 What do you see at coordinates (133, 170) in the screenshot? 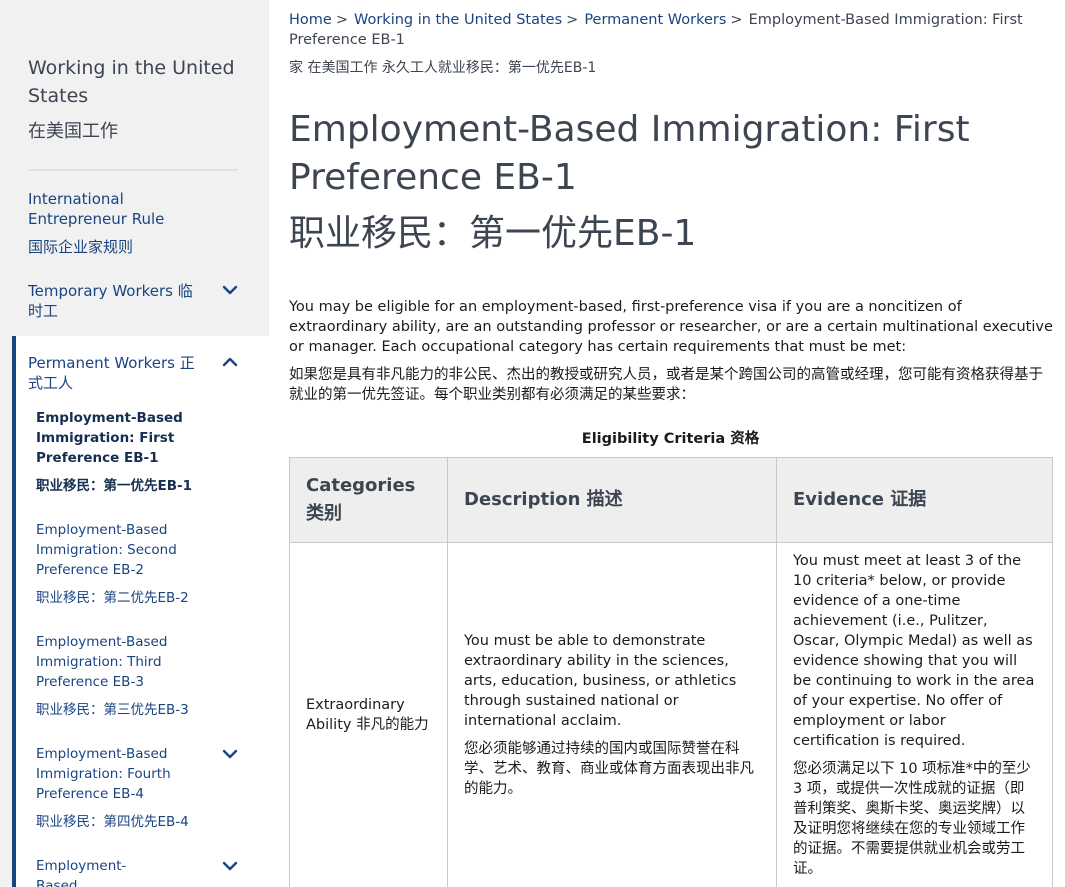
I see `sidebar-divider` at bounding box center [133, 170].